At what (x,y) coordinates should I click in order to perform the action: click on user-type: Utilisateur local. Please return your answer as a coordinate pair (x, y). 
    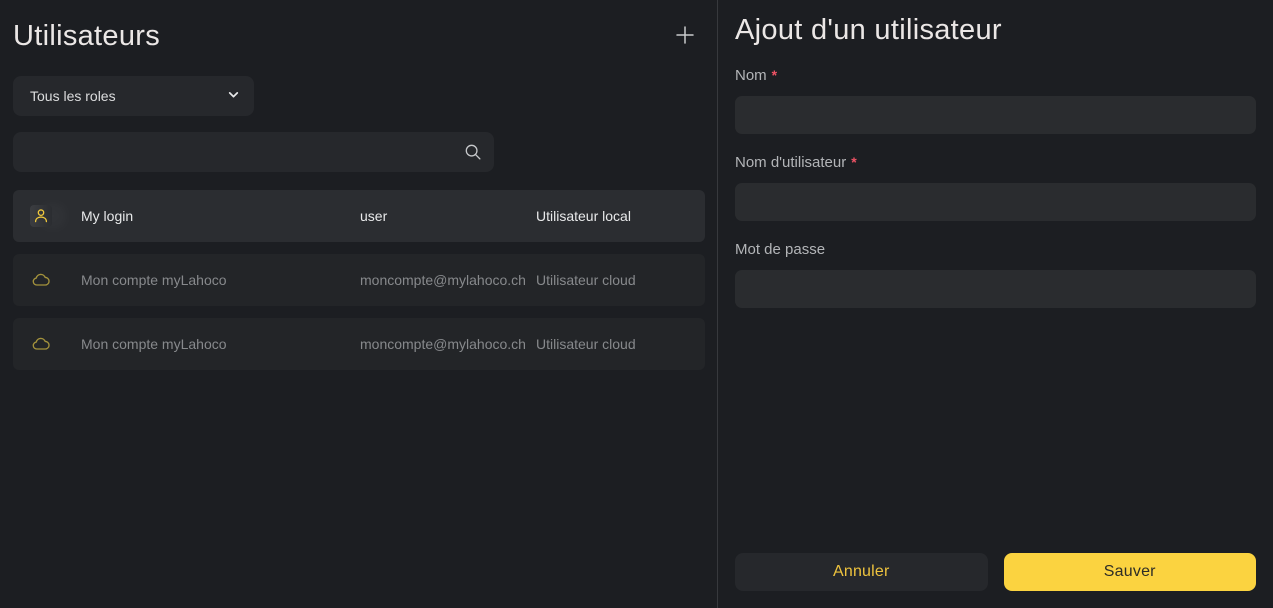
    Looking at the image, I should click on (583, 216).